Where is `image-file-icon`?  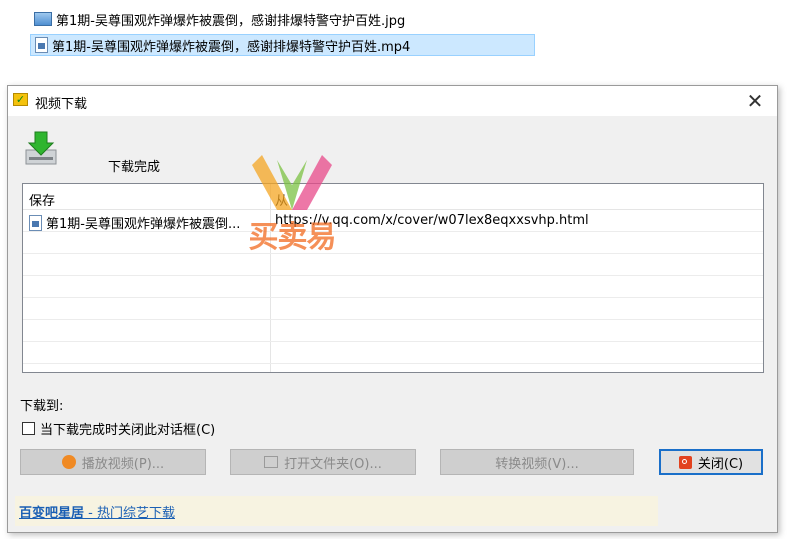
image-file-icon is located at coordinates (43, 19).